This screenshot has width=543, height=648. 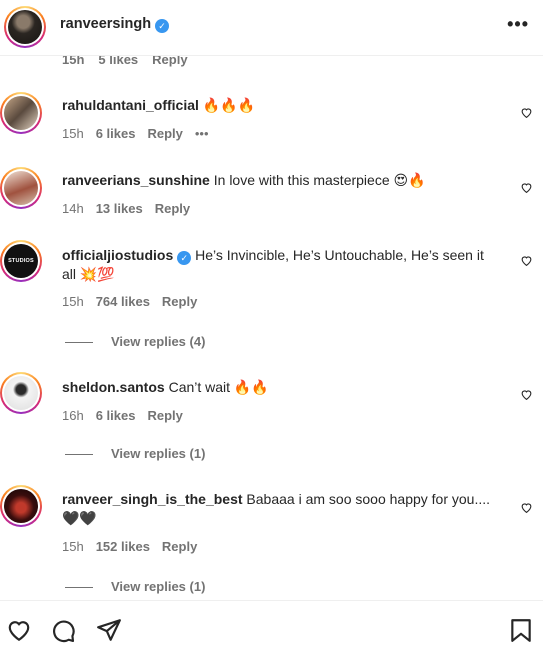 I want to click on more-options-button: •••, so click(x=518, y=24).